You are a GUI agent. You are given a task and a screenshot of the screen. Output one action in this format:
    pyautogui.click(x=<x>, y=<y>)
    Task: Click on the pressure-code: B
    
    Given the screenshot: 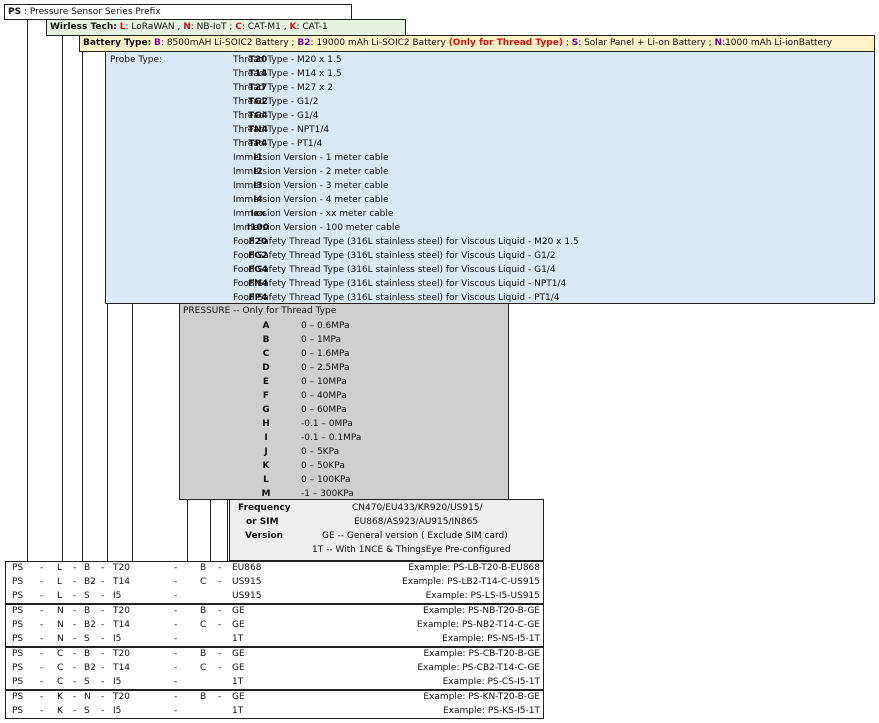 What is the action you would take?
    pyautogui.click(x=266, y=340)
    